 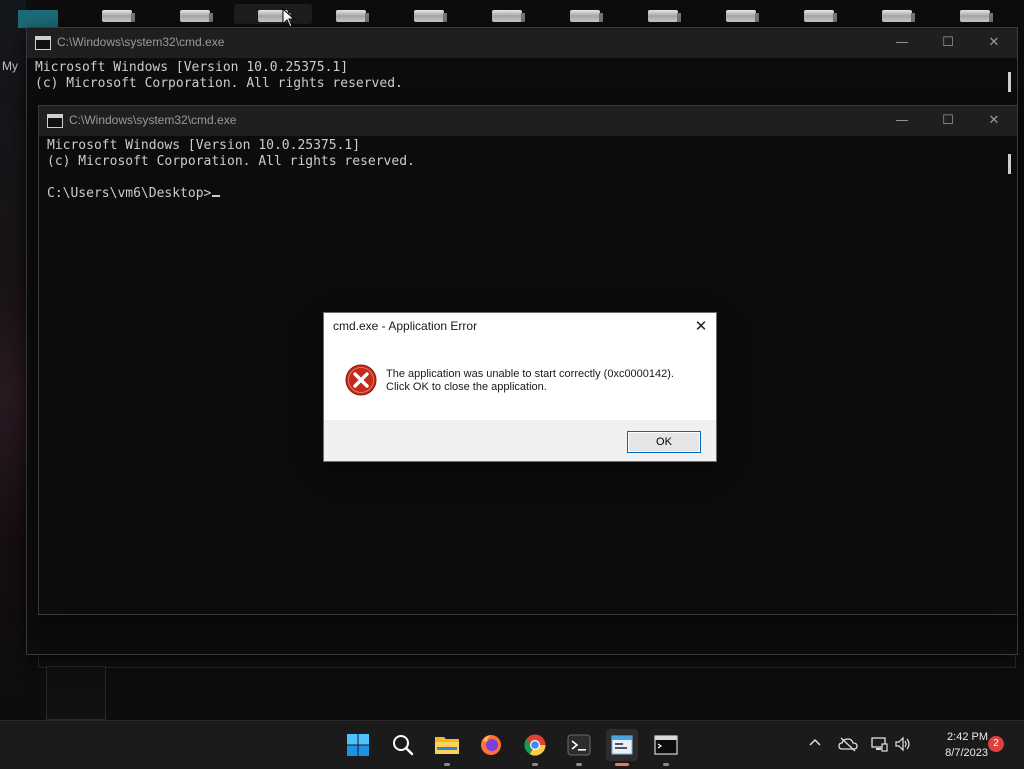 What do you see at coordinates (966, 753) in the screenshot?
I see `clock-date: 8/7/2023` at bounding box center [966, 753].